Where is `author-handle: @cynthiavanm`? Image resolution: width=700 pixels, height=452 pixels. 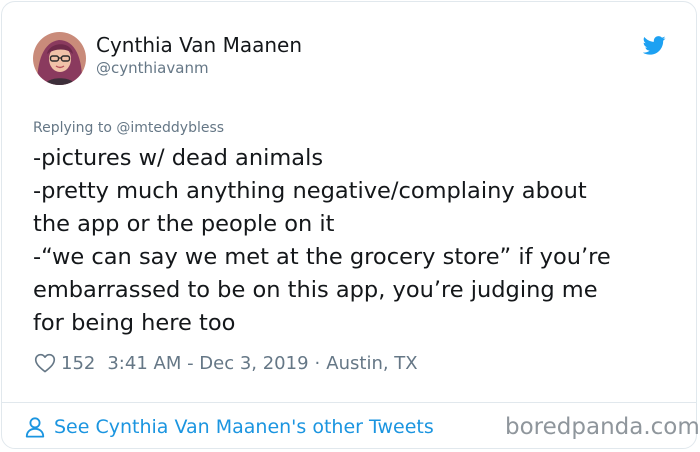 author-handle: @cynthiavanm is located at coordinates (152, 68).